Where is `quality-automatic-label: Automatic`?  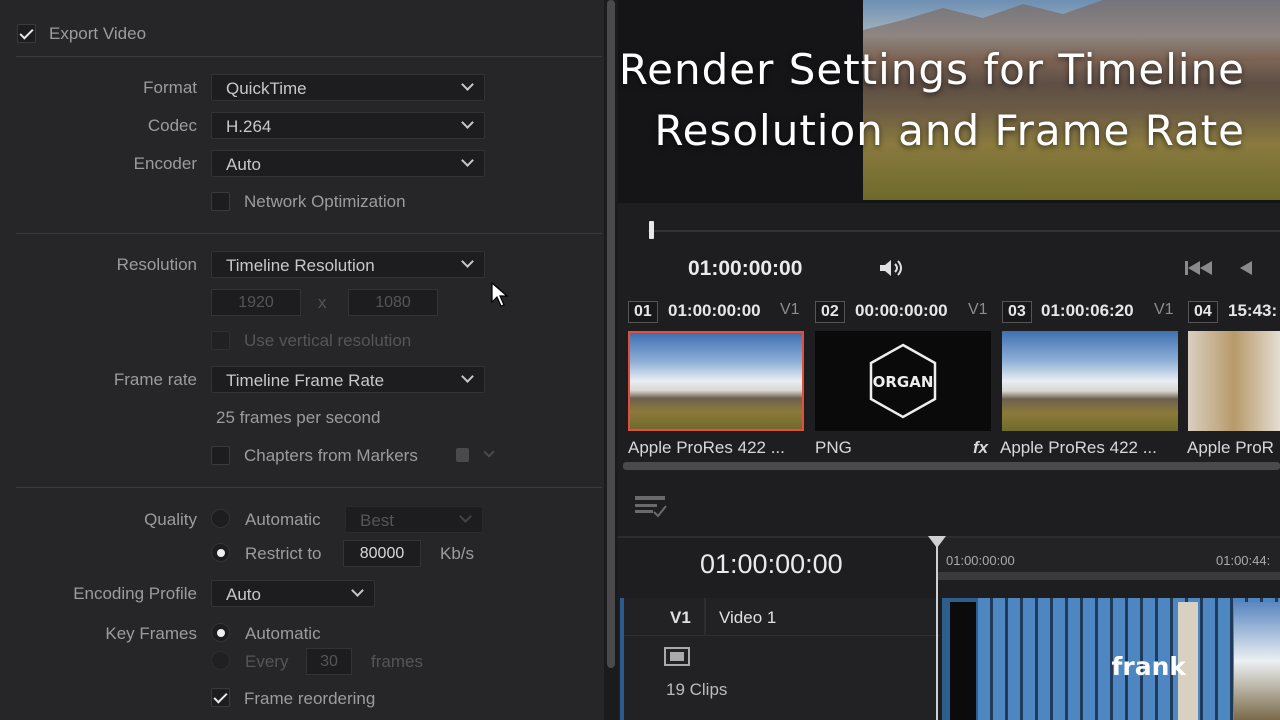
quality-automatic-label: Automatic is located at coordinates (283, 519).